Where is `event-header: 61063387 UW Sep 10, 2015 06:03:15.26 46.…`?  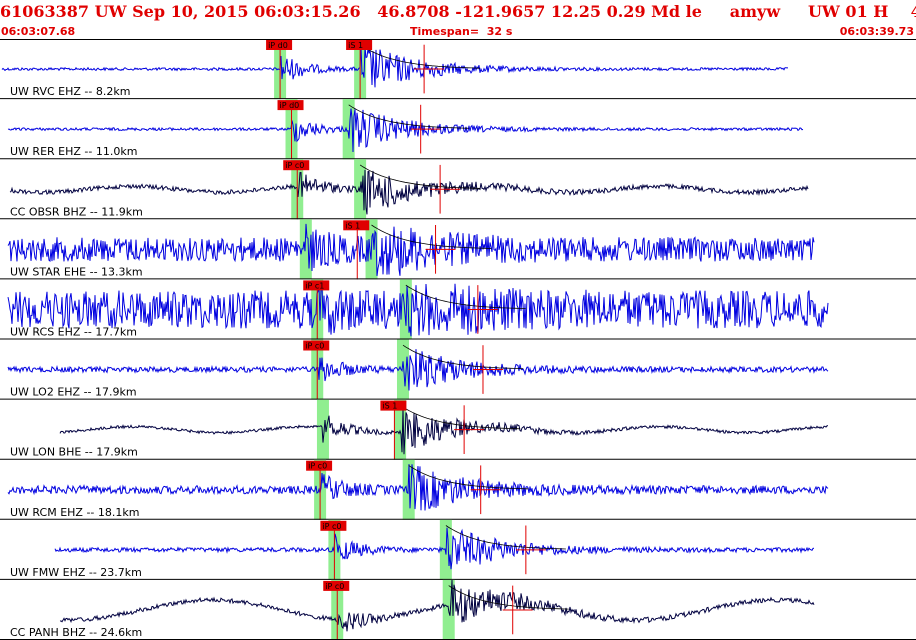
event-header: 61063387 UW Sep 10, 2015 06:03:15.26 46.… is located at coordinates (458, 11).